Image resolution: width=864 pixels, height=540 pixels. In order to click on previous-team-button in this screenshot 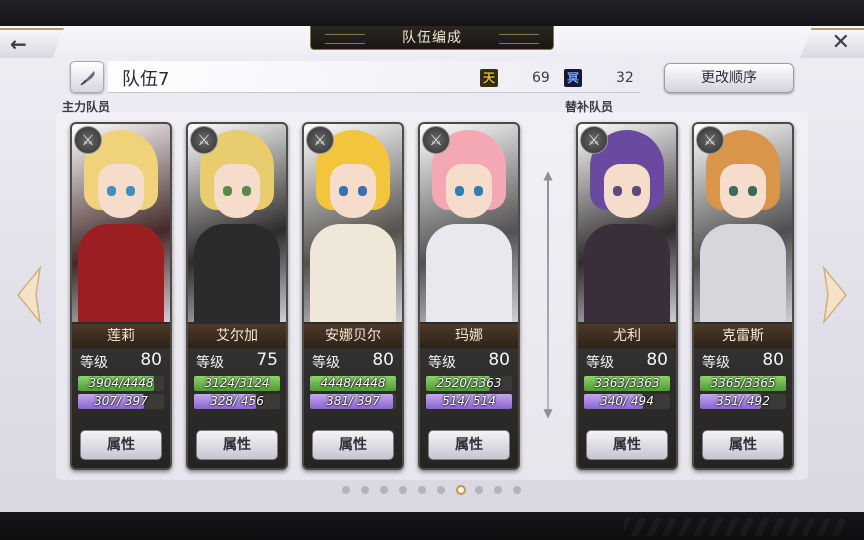, I will do `click(28, 295)`.